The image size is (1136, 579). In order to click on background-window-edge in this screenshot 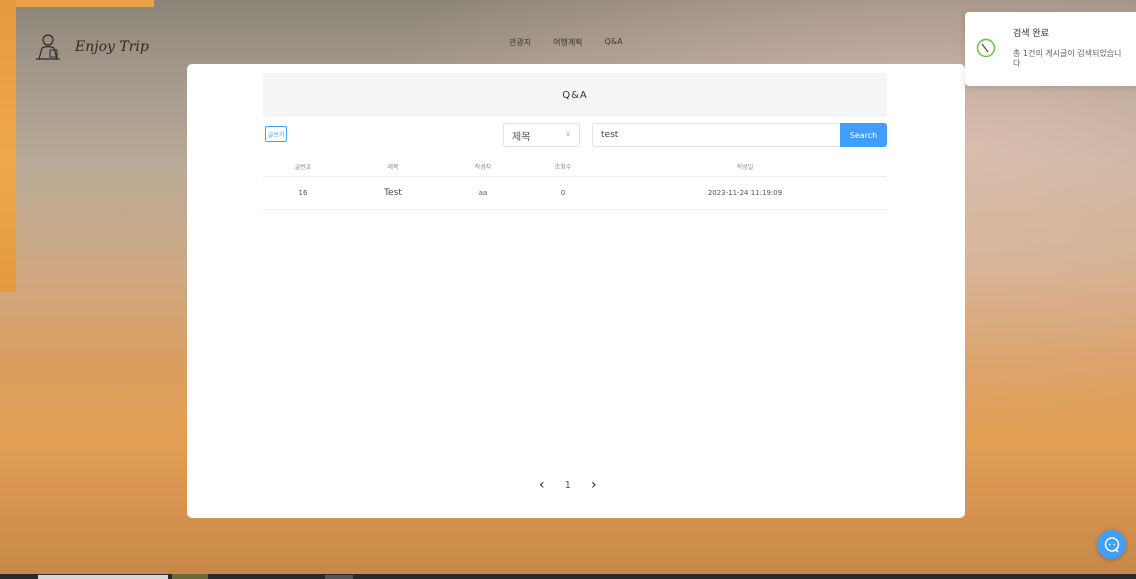, I will do `click(8, 146)`.